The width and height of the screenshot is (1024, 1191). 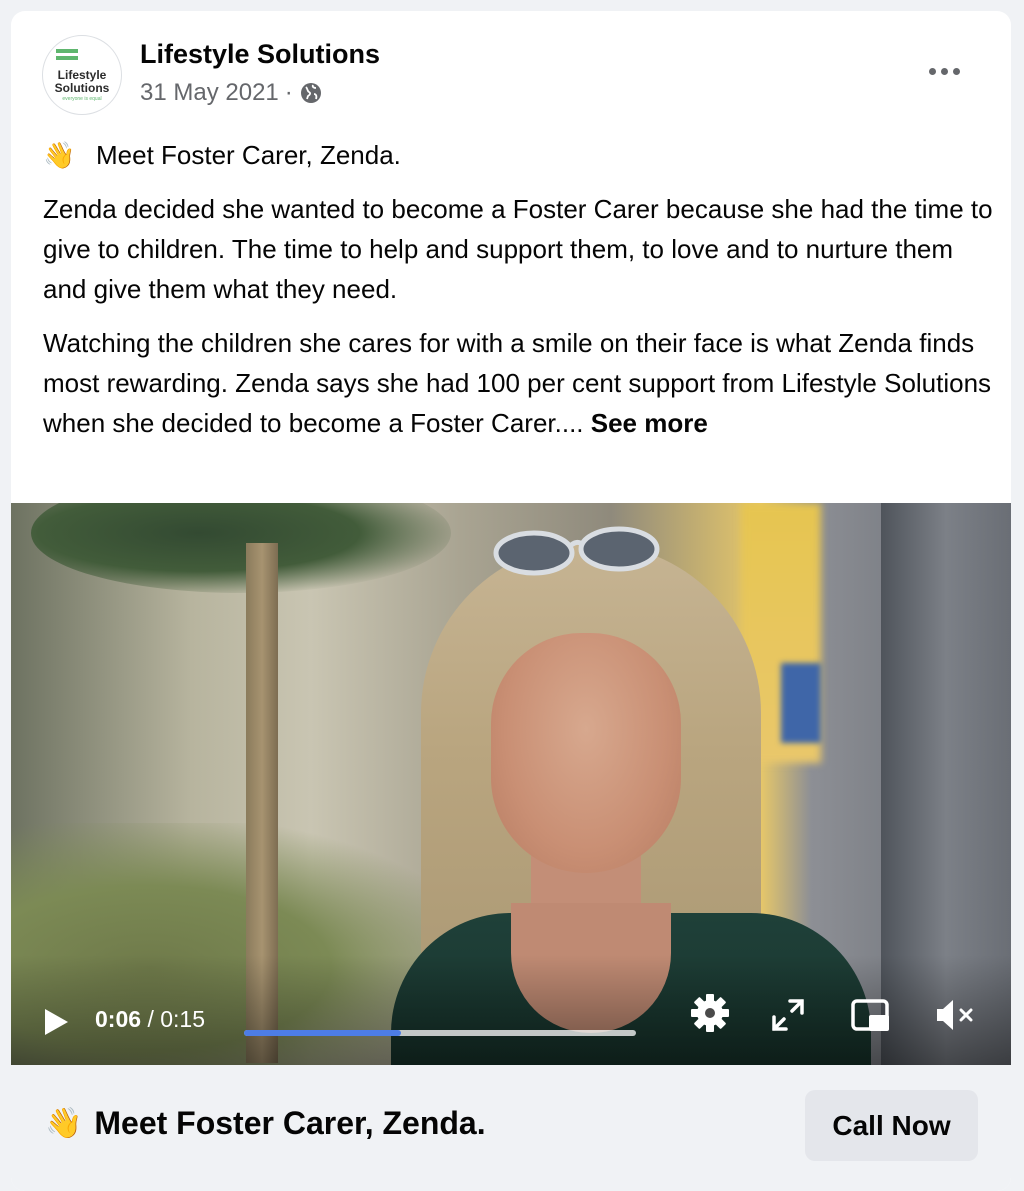 What do you see at coordinates (209, 93) in the screenshot?
I see `post-date: 31 May 2021` at bounding box center [209, 93].